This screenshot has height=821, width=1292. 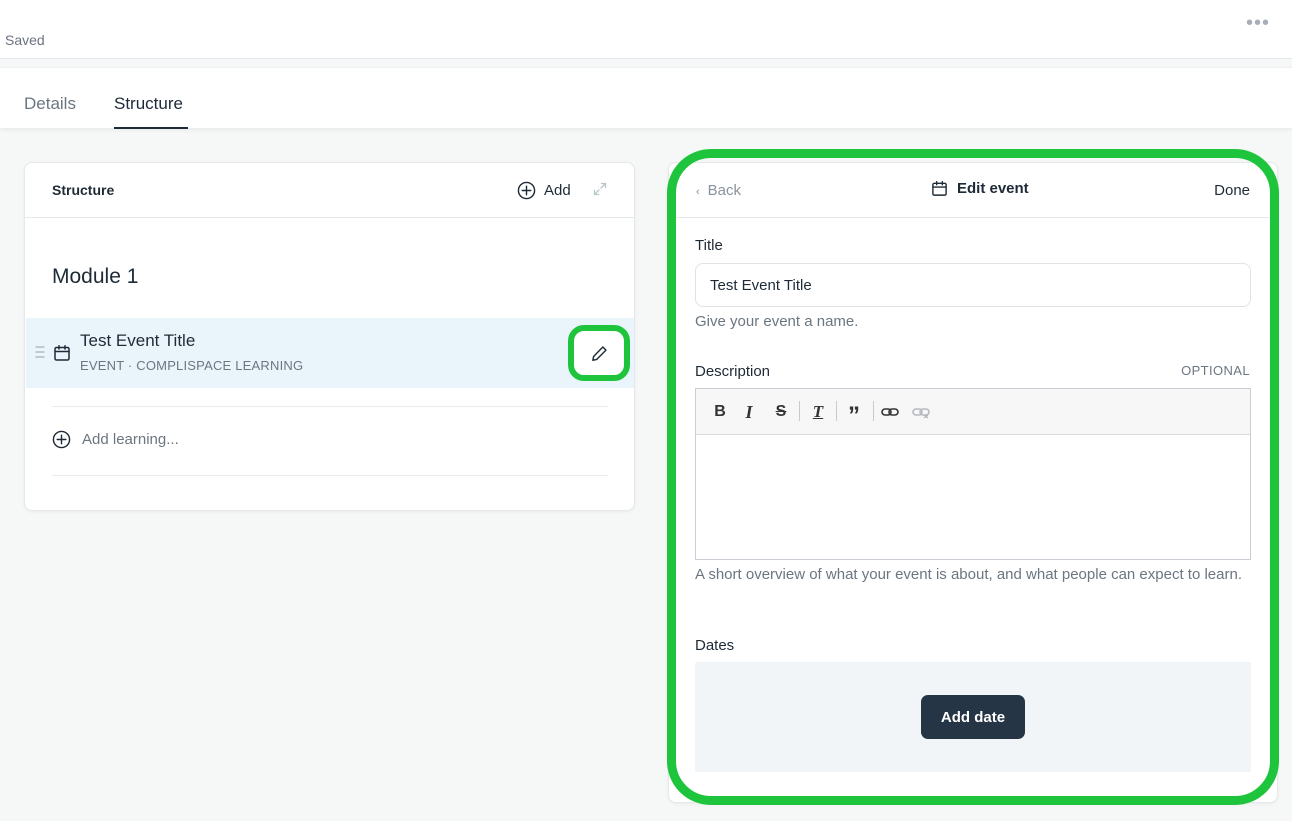 I want to click on add-button: Add, so click(x=544, y=190).